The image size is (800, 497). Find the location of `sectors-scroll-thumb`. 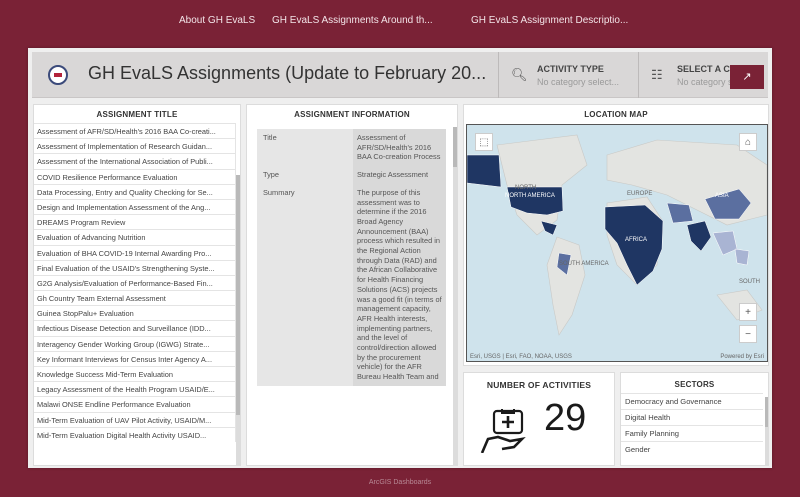

sectors-scroll-thumb is located at coordinates (766, 412).